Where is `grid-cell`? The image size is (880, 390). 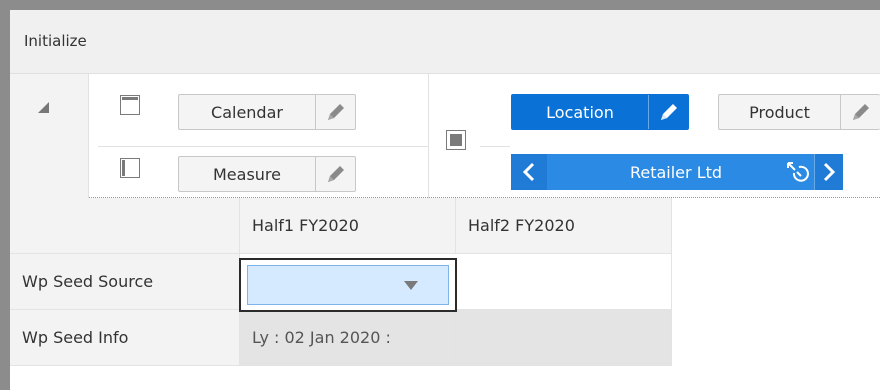 grid-cell is located at coordinates (564, 282).